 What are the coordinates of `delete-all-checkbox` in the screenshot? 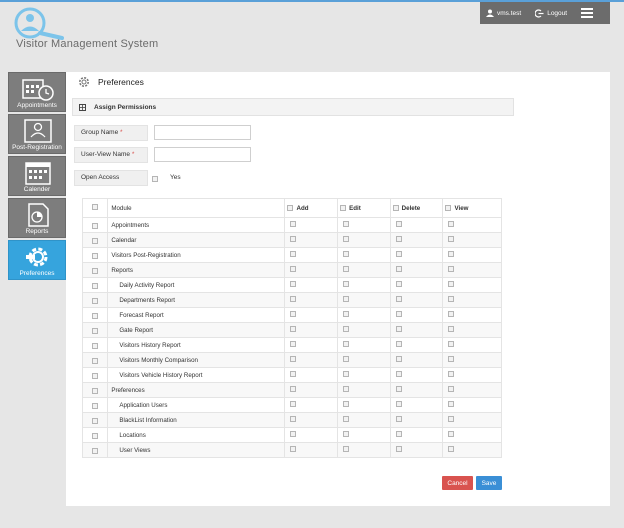 It's located at (395, 207).